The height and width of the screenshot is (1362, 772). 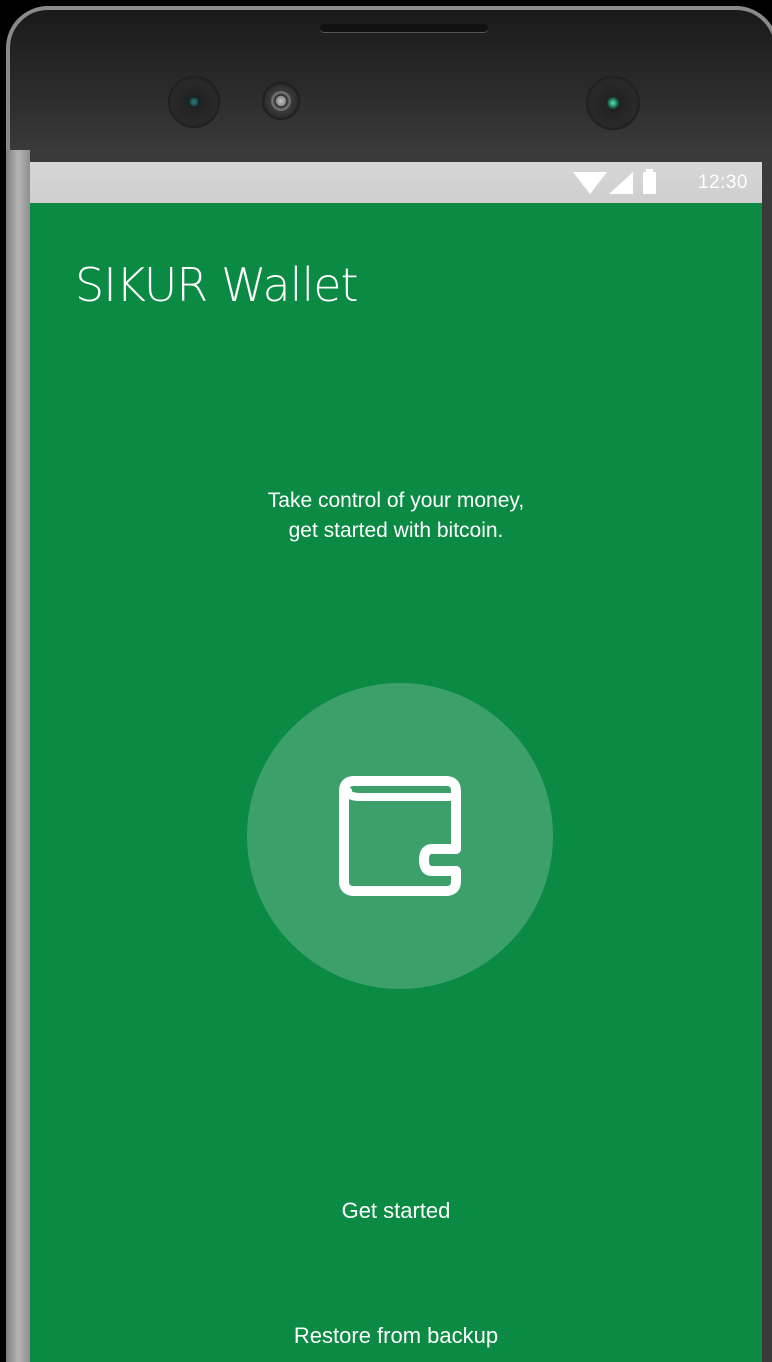 I want to click on earpiece-speaker, so click(x=404, y=28).